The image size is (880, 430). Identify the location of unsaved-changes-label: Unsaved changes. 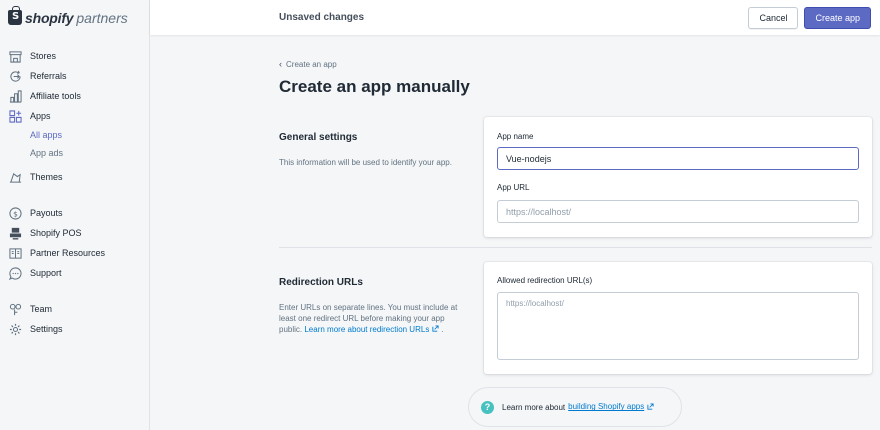
(322, 17).